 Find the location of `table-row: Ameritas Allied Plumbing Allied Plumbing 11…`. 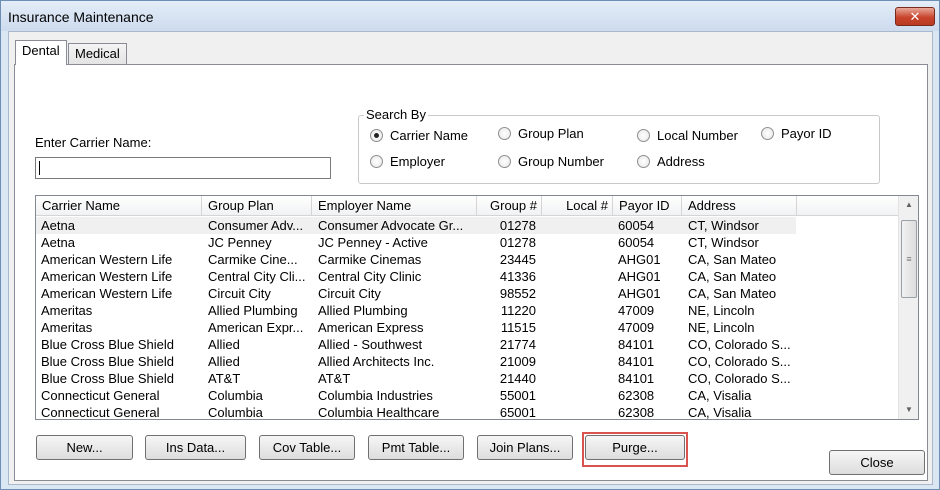

table-row: Ameritas Allied Plumbing Allied Plumbing 11… is located at coordinates (467, 310).